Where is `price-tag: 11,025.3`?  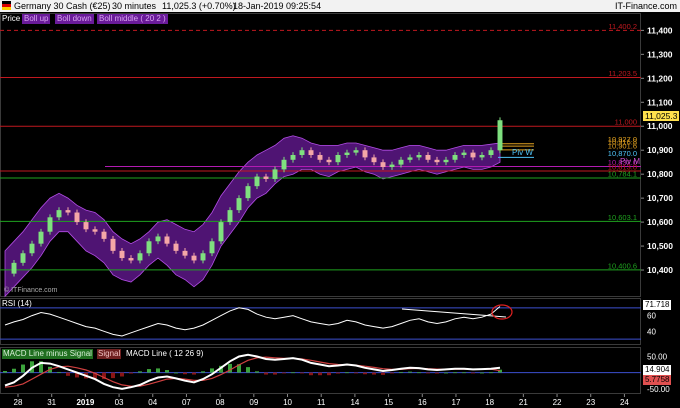 price-tag: 11,025.3 is located at coordinates (661, 116).